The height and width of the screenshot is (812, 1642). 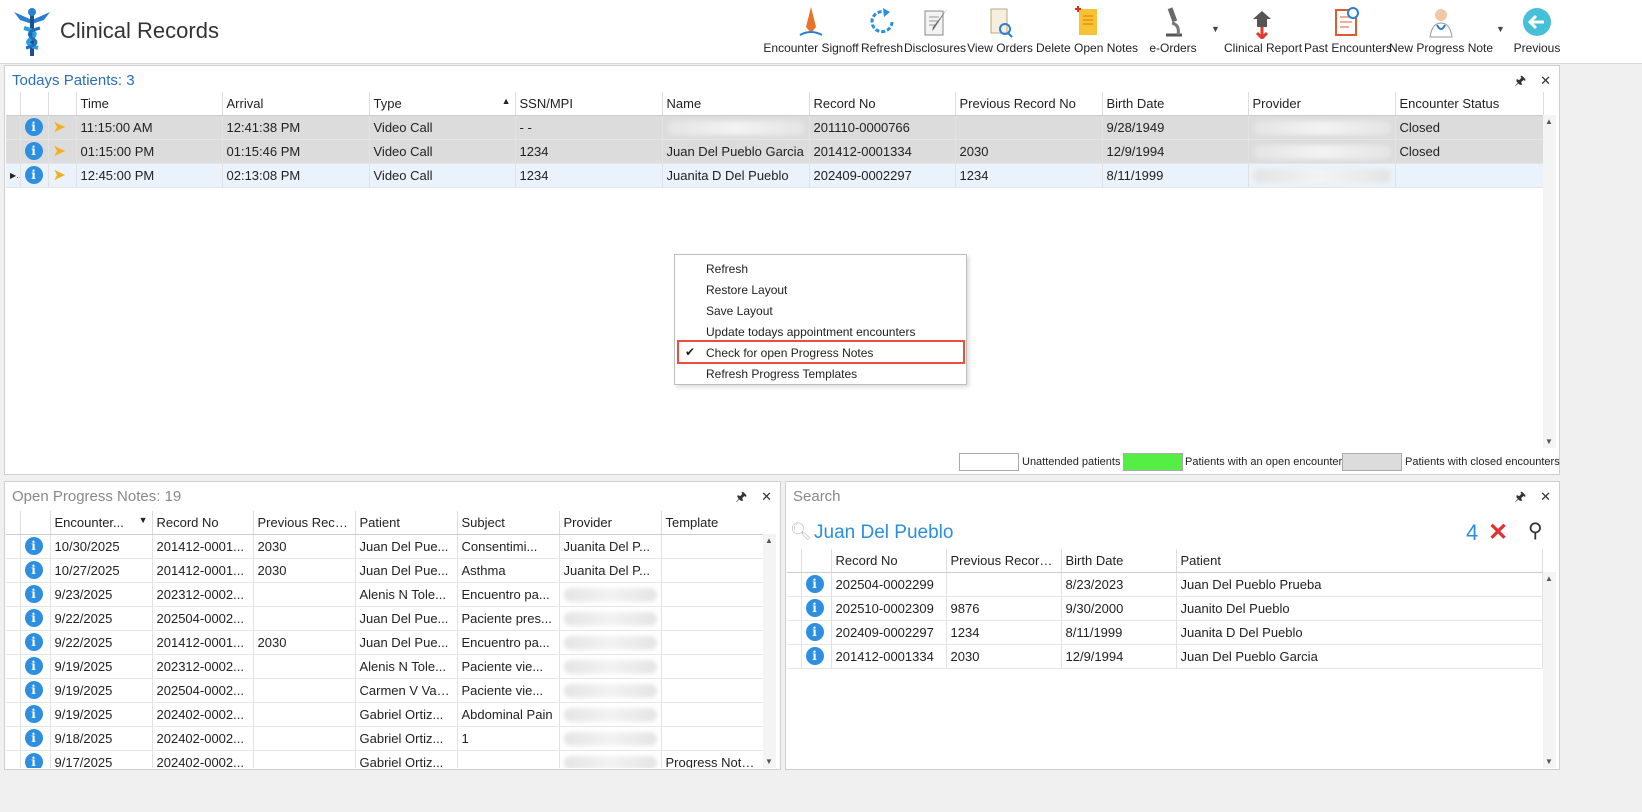 I want to click on column-header-previous-record-no: Previous Record No, so click(x=1029, y=104).